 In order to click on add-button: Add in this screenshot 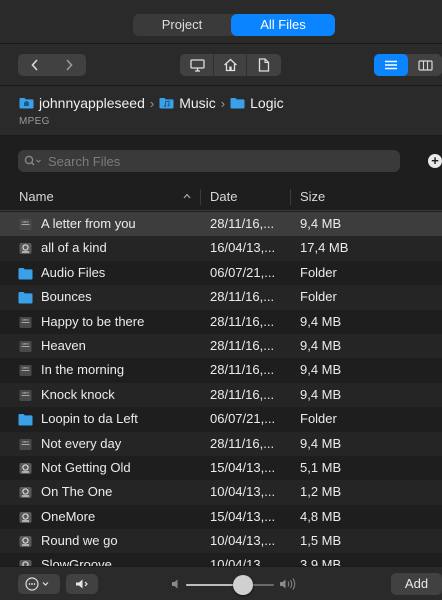, I will do `click(416, 584)`.